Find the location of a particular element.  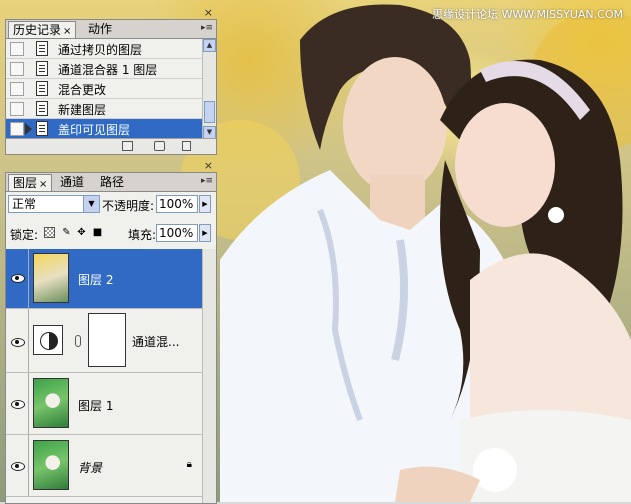

lock-icon: 🔒︎ is located at coordinates (189, 464).